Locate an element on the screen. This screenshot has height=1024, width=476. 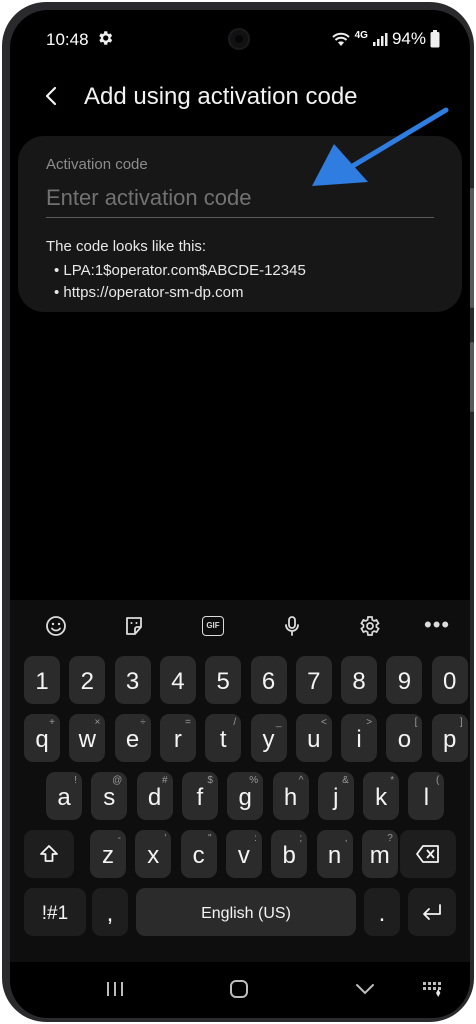
key-label: 4 is located at coordinates (178, 681).